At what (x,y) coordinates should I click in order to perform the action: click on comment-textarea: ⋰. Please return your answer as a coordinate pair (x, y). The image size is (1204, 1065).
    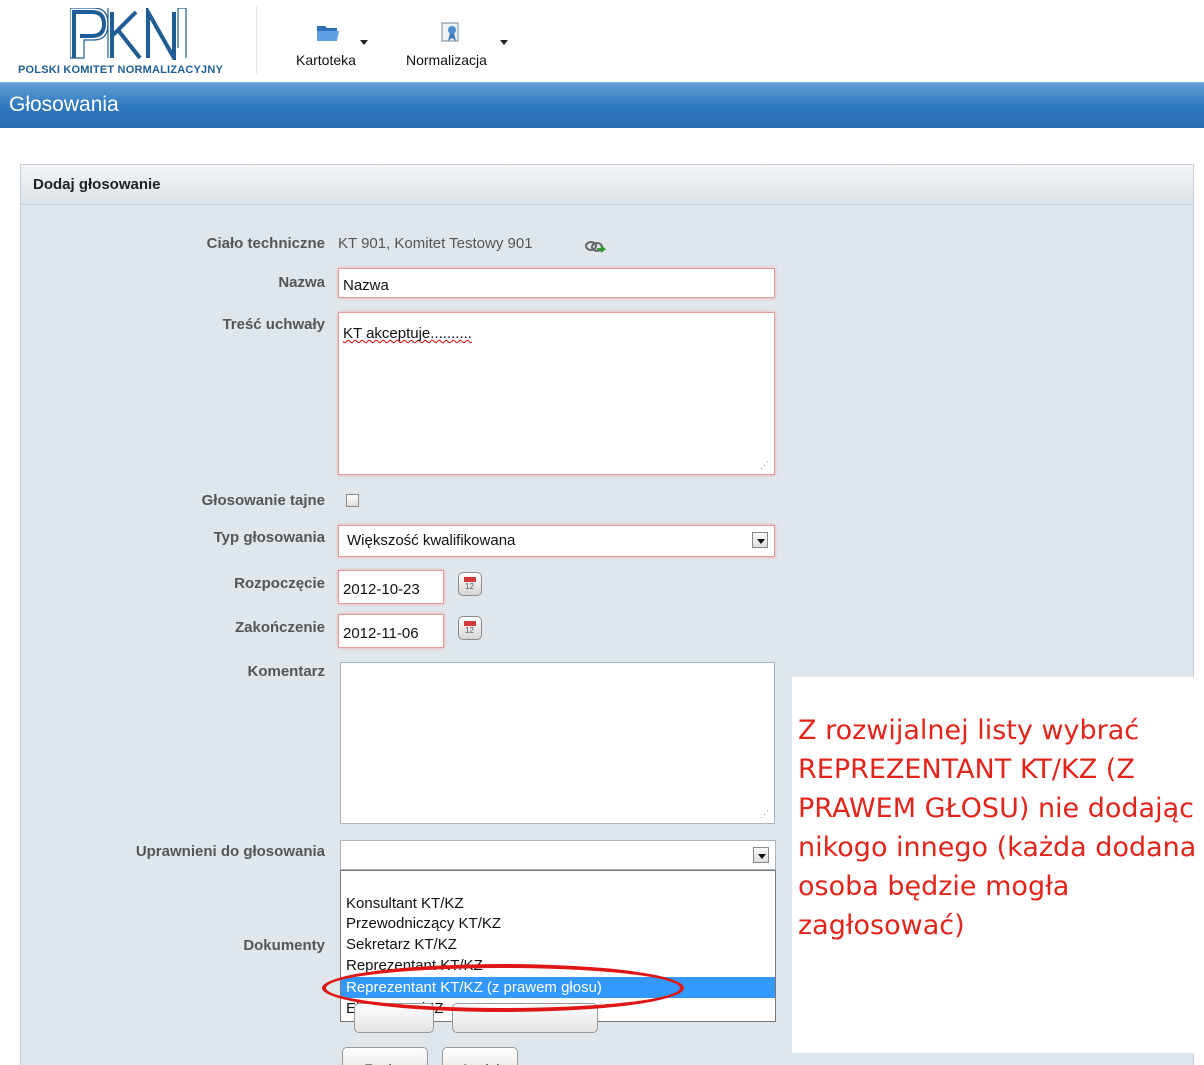
    Looking at the image, I should click on (557, 743).